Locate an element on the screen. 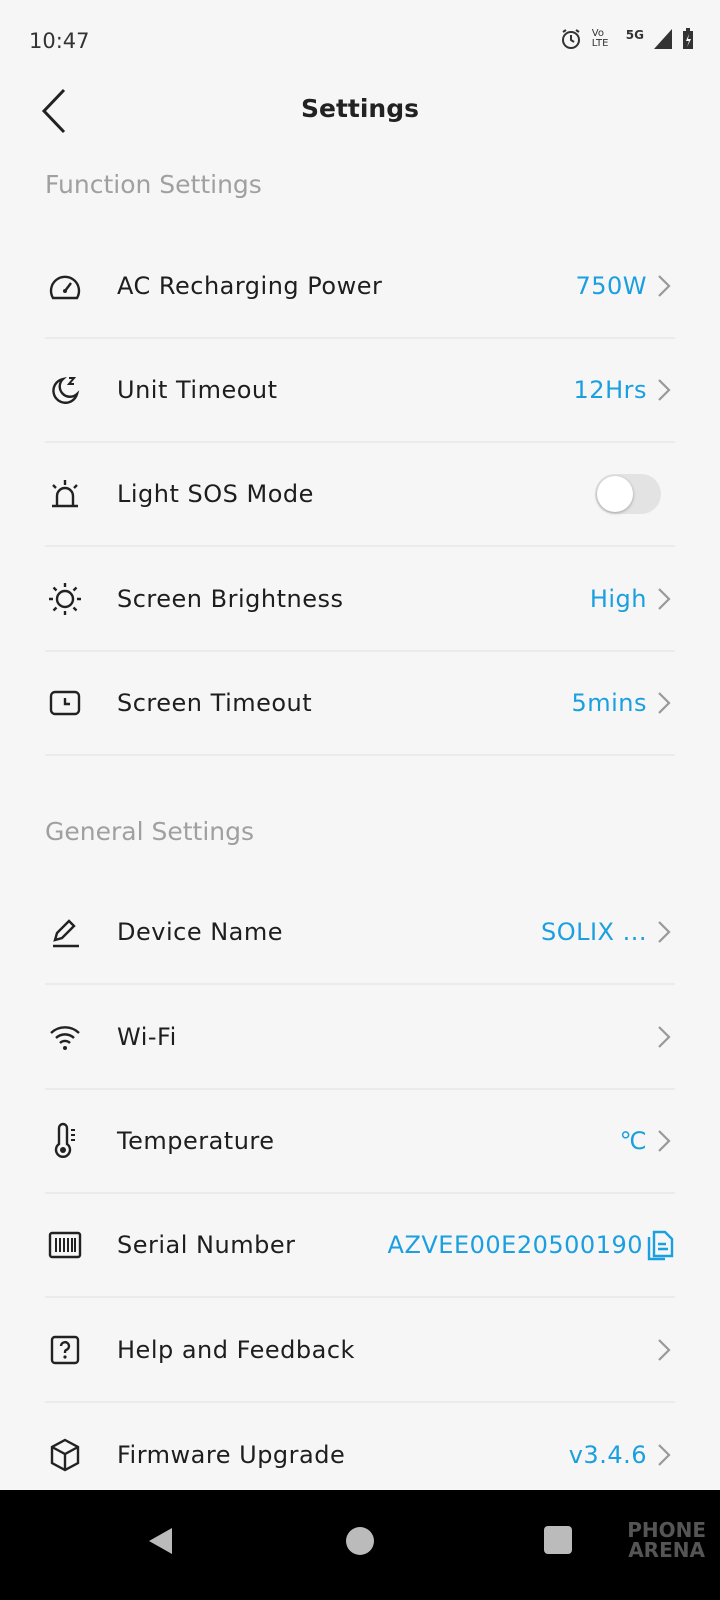 Image resolution: width=720 pixels, height=1600 pixels. serial-number-value: AZVEE00E20500190 is located at coordinates (515, 1245).